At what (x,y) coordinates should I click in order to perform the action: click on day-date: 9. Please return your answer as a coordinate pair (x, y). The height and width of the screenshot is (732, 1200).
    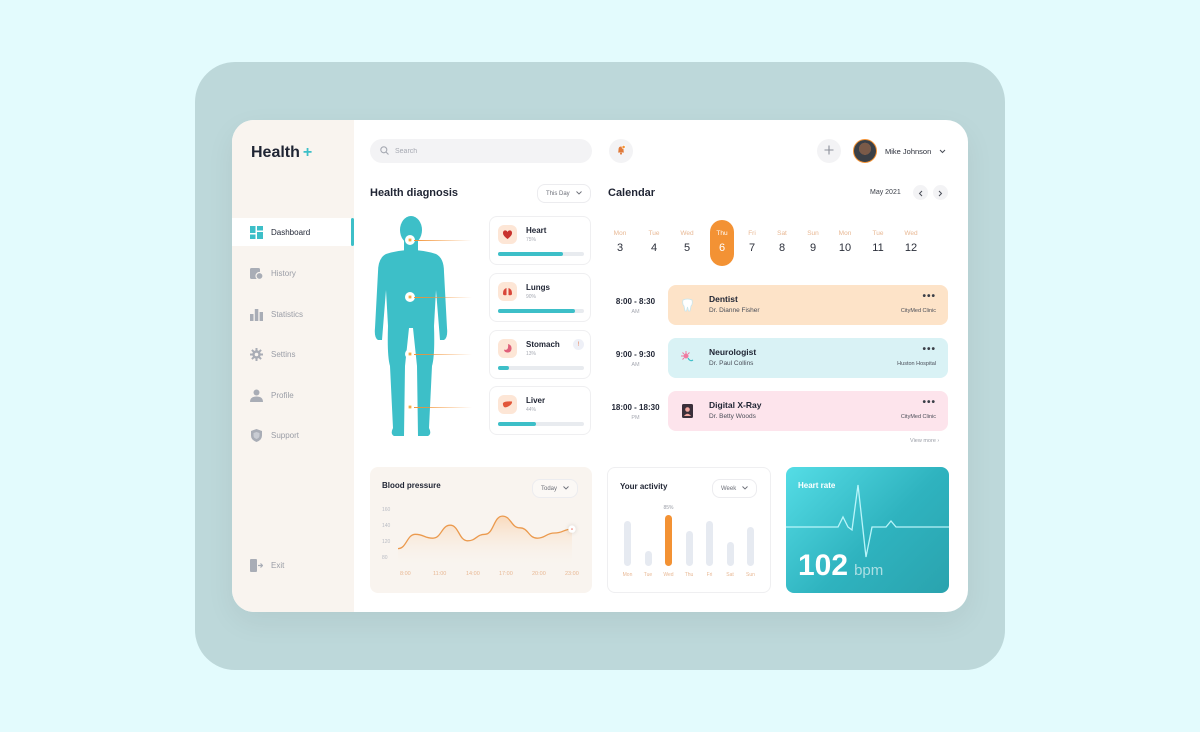
    Looking at the image, I should click on (813, 248).